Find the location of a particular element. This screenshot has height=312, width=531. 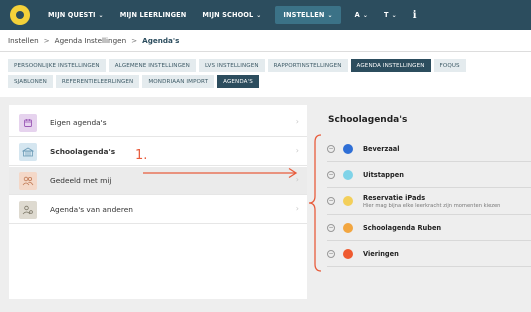

nav-instellen: INSTELLEN ⌄ is located at coordinates (308, 15).